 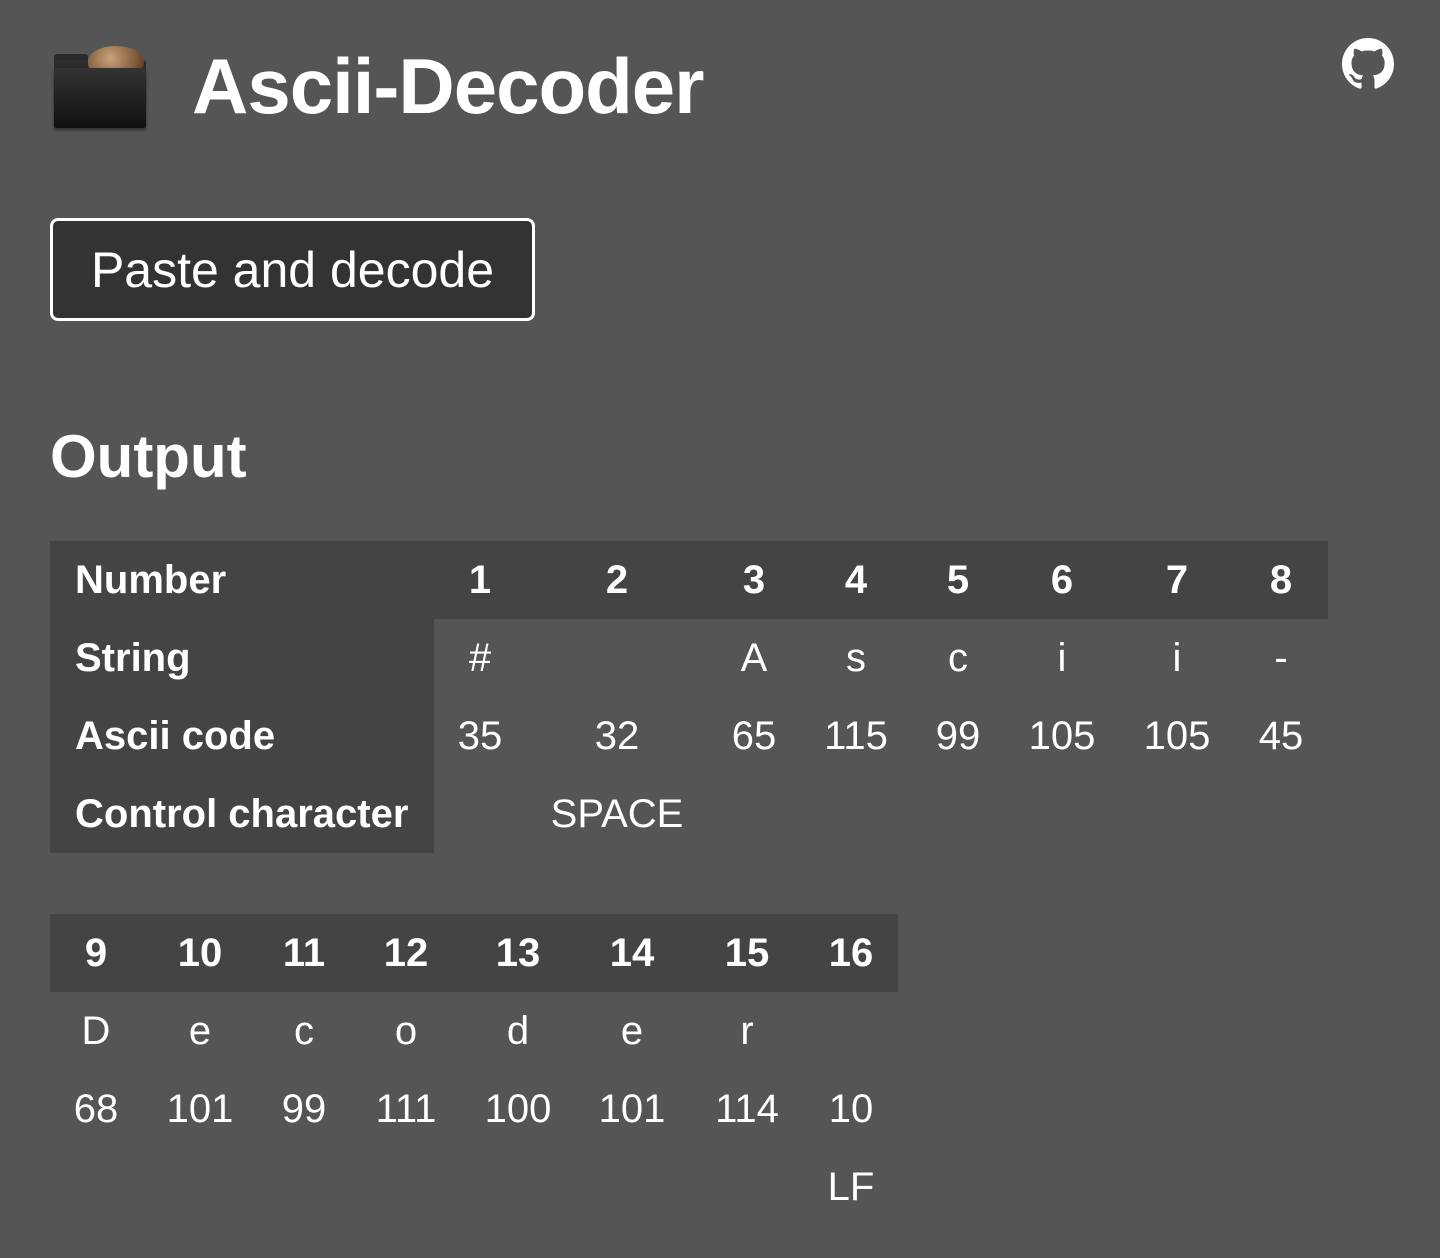 I want to click on ascii-code-cell: 100, so click(x=518, y=1108).